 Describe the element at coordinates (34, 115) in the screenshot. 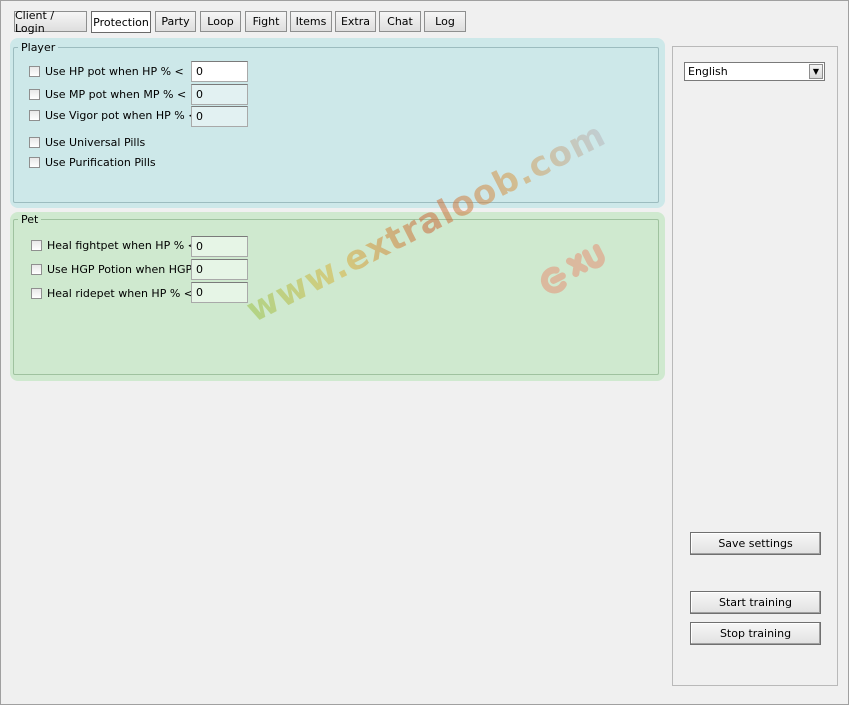

I see `vigor-pot-checkbox` at that location.